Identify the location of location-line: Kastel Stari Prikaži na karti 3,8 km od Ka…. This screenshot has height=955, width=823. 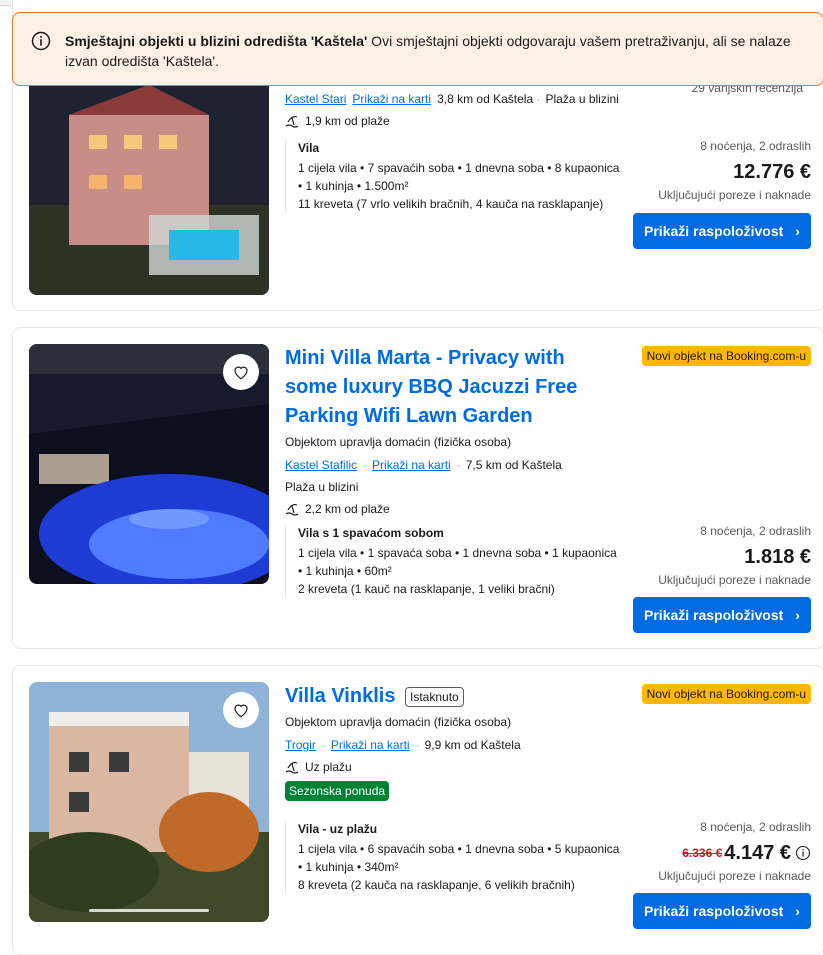
(452, 99).